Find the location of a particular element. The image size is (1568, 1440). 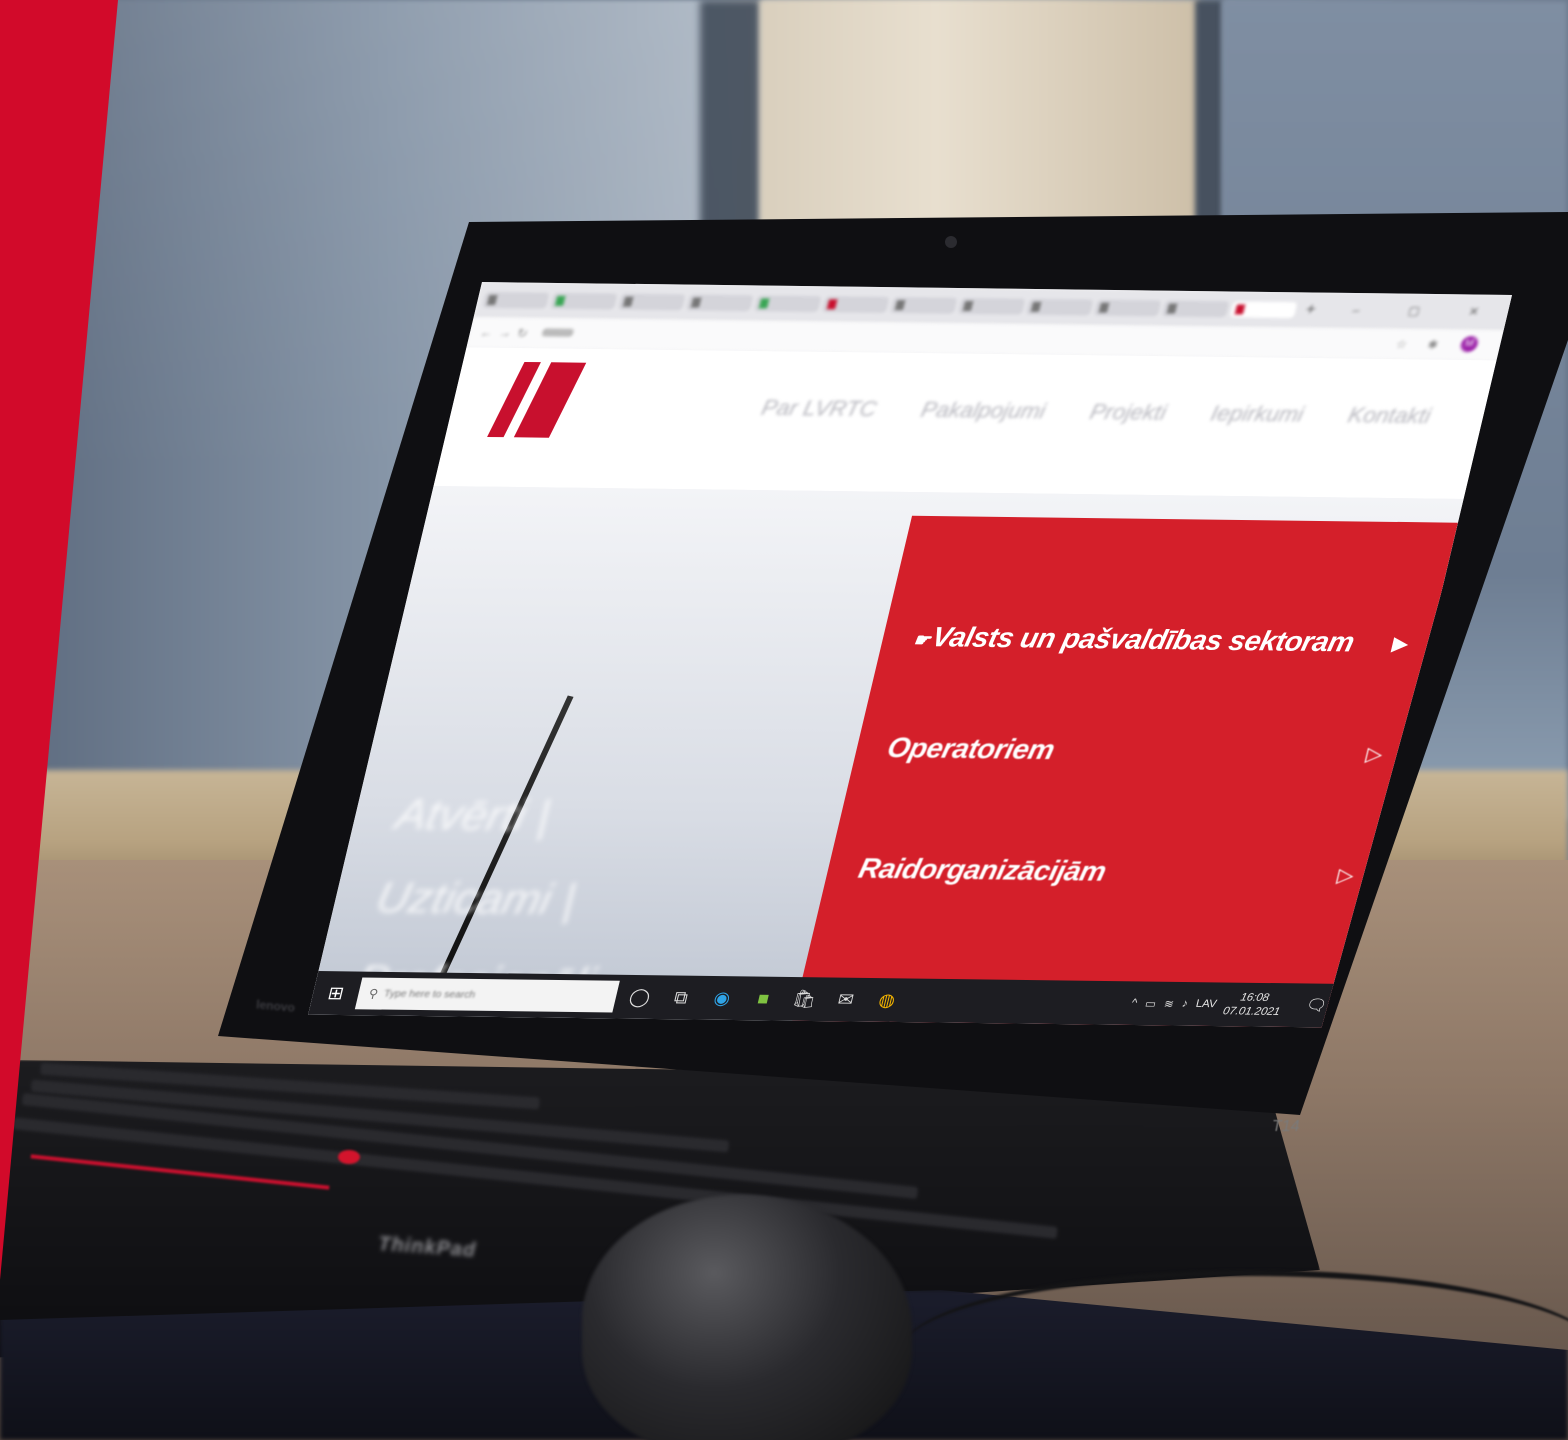

browser-tab-active is located at coordinates (1263, 310).